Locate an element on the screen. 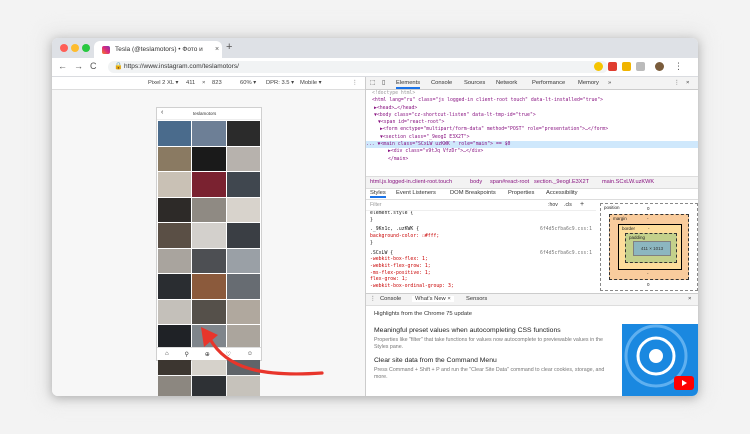  drawer-tabbar: ⋮ Console What's New × Sensors × is located at coordinates (532, 300).